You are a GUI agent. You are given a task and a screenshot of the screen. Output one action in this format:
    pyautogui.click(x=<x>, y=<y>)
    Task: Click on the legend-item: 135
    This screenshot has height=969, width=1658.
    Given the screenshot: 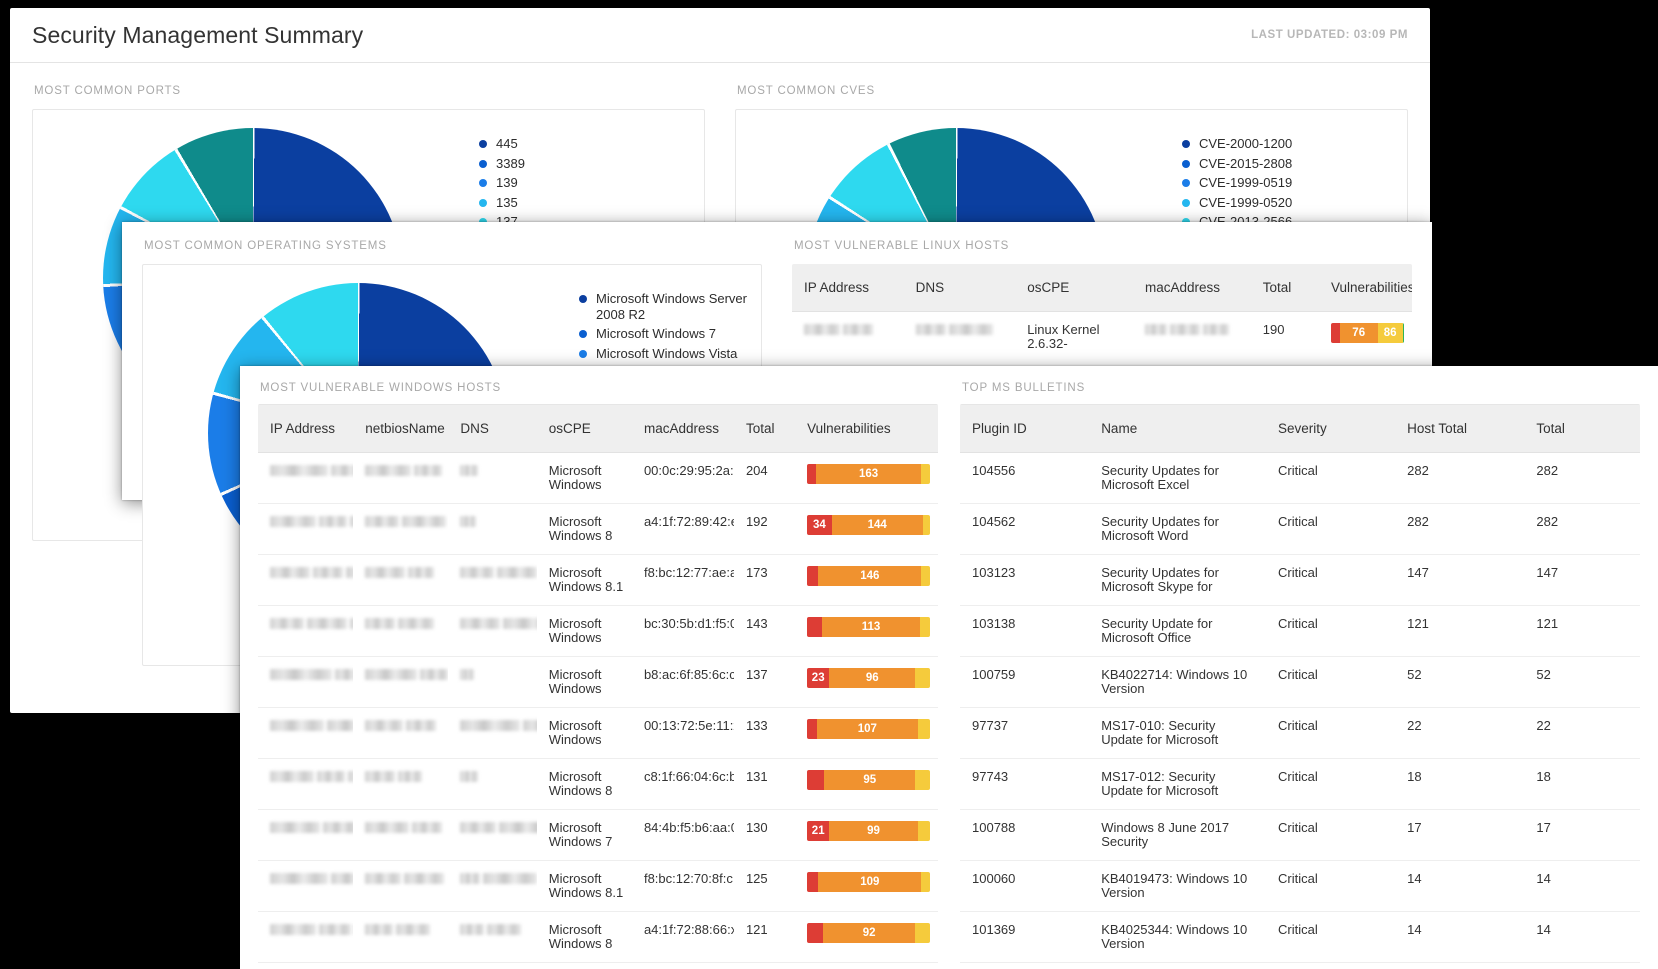 What is the action you would take?
    pyautogui.click(x=587, y=203)
    